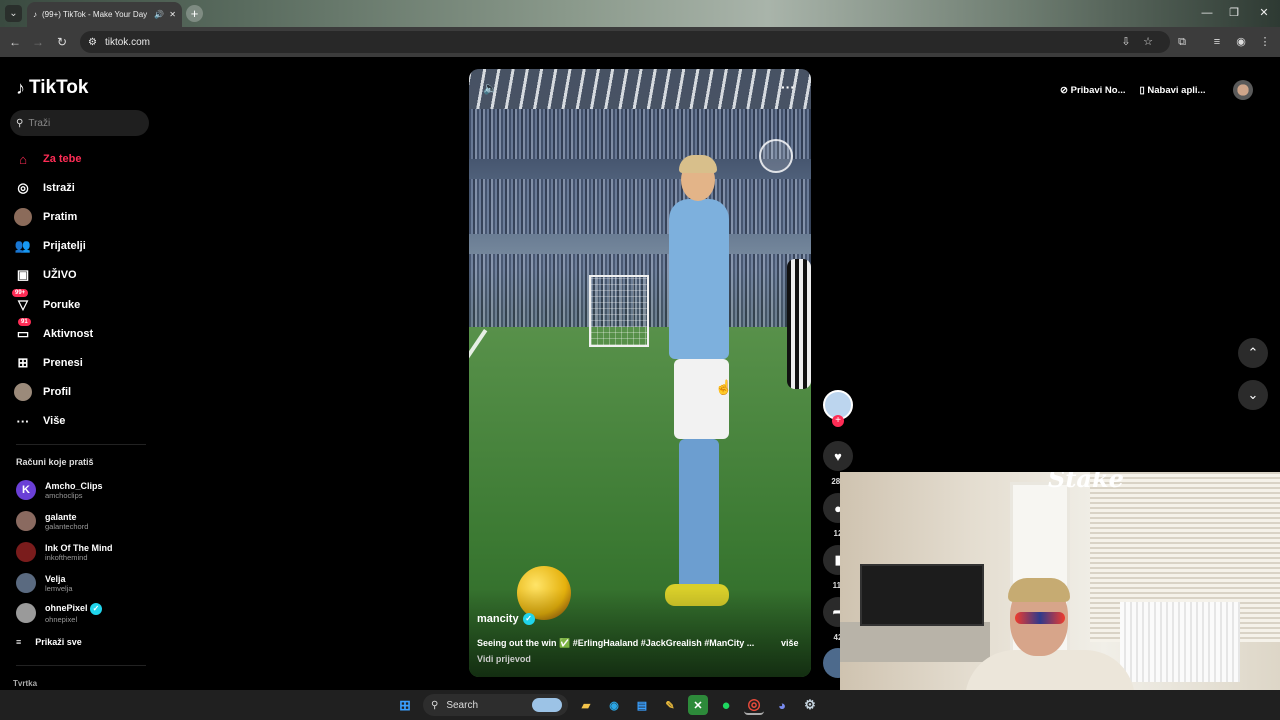 This screenshot has width=1280, height=720. What do you see at coordinates (49, 642) in the screenshot?
I see `show-all-button: ≡ Prikaži sve` at bounding box center [49, 642].